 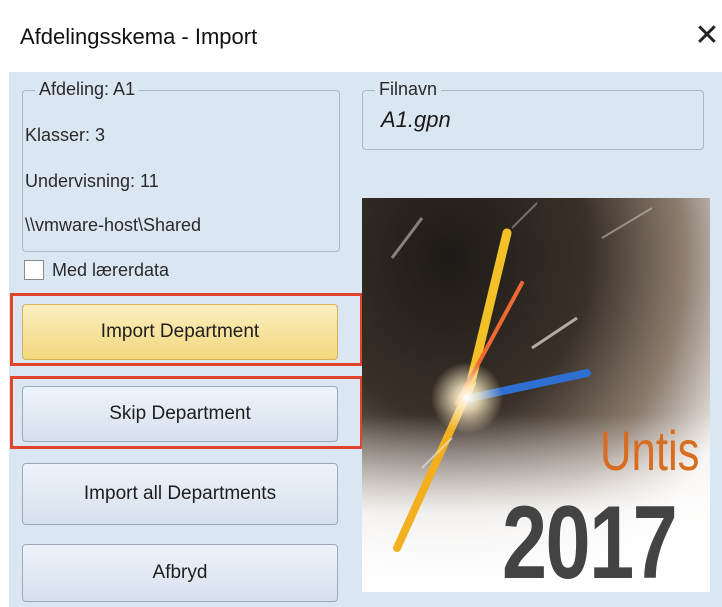 What do you see at coordinates (139, 36) in the screenshot?
I see `window-title: Afdelingsskema - Import` at bounding box center [139, 36].